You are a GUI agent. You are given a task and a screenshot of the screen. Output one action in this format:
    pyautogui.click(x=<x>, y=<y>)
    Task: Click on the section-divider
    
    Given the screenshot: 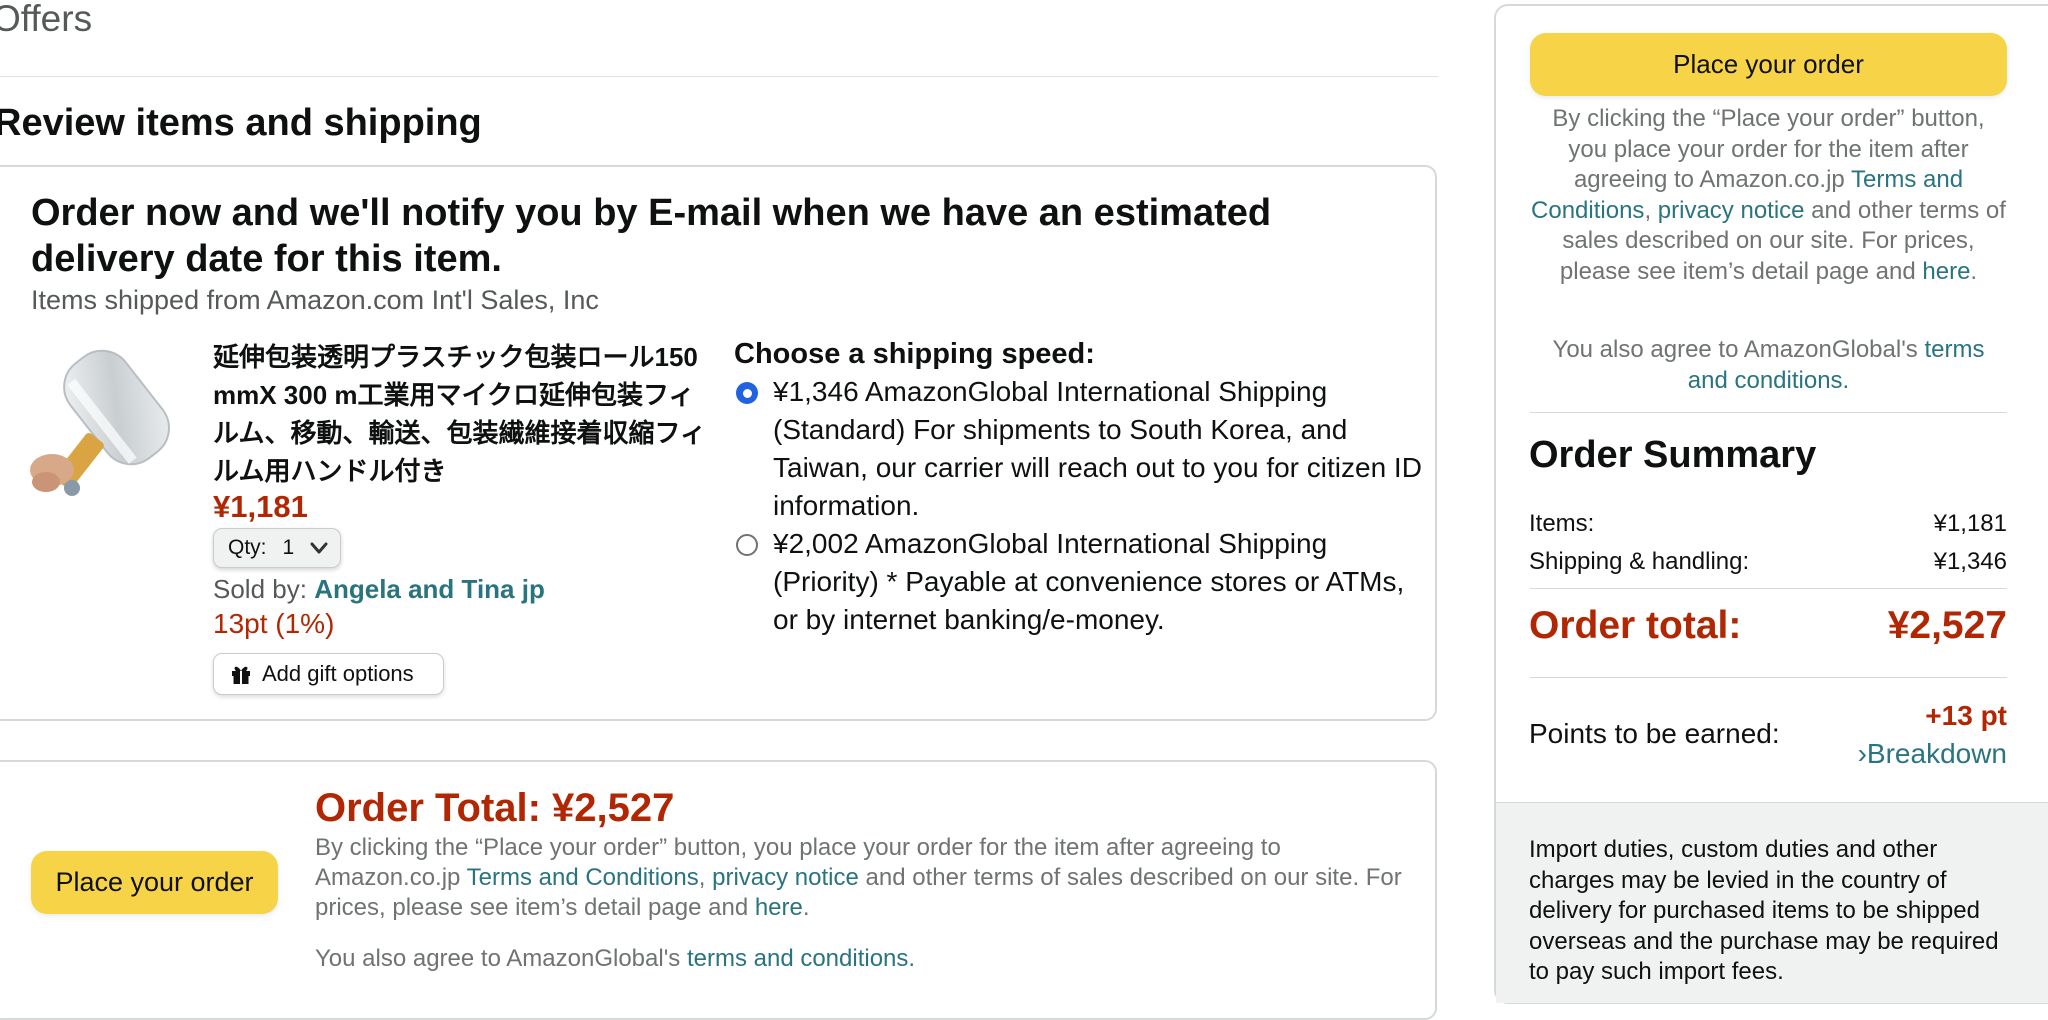 What is the action you would take?
    pyautogui.click(x=719, y=76)
    